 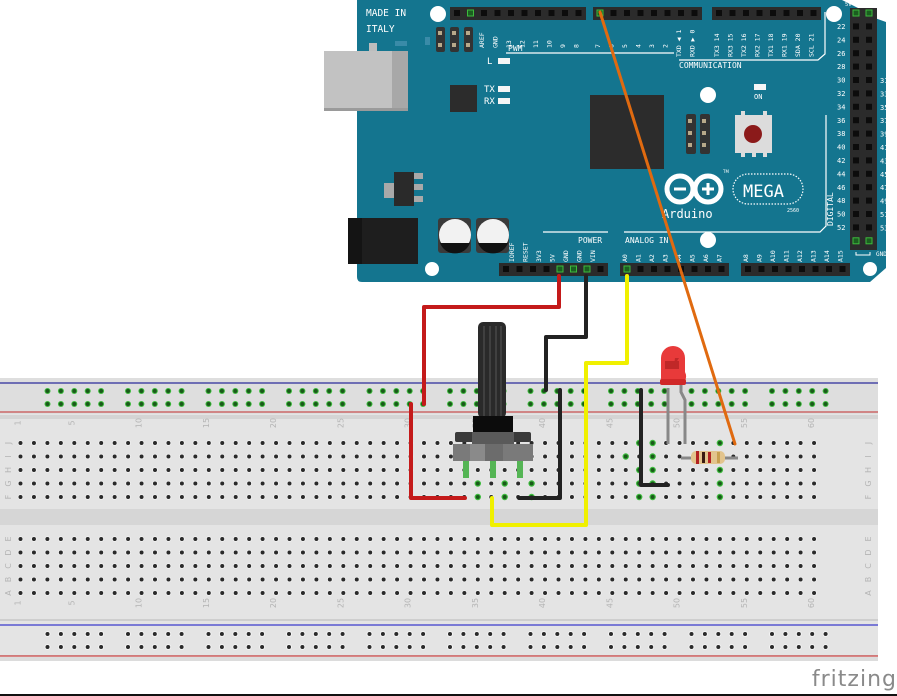 I want to click on wire-gnd-black, so click(x=566, y=333).